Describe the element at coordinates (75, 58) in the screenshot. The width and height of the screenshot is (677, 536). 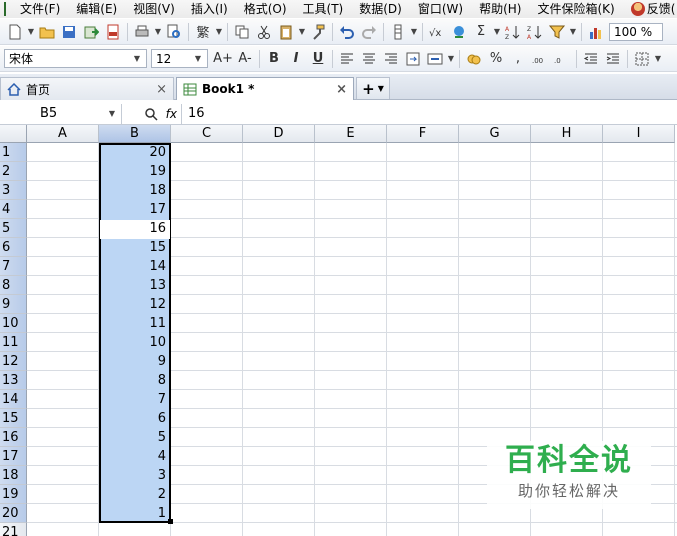
I see `font-name-select: 宋体 ▼` at that location.